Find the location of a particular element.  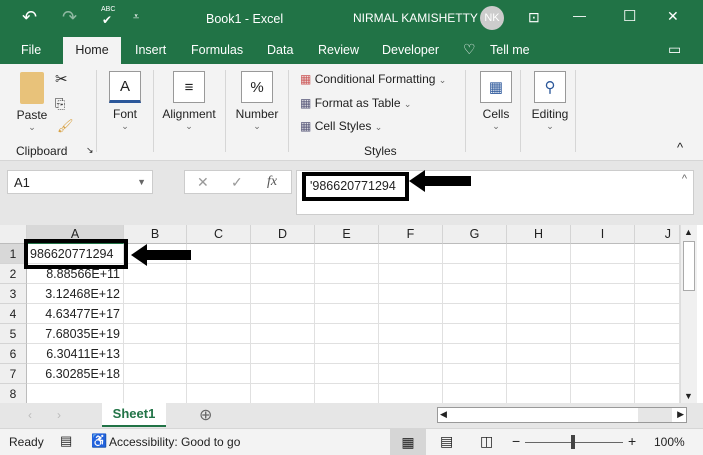

paste-button: Paste ⌄ is located at coordinates (32, 102).